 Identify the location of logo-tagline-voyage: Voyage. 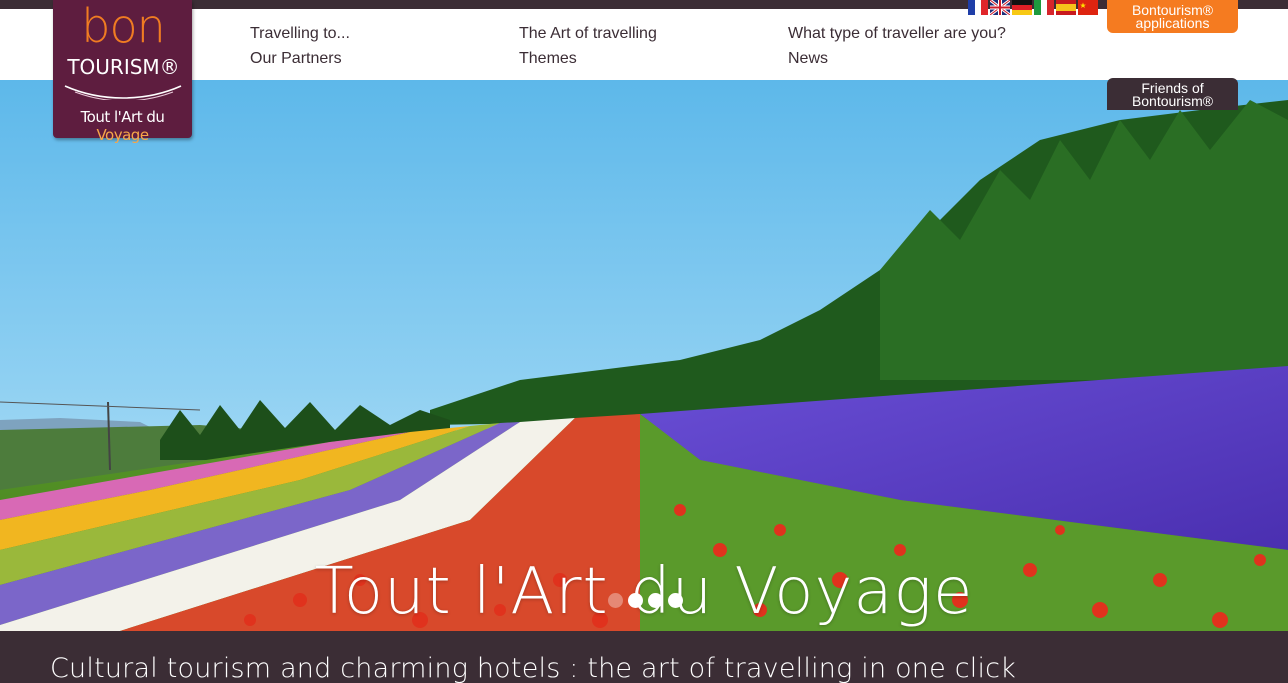
(122, 135).